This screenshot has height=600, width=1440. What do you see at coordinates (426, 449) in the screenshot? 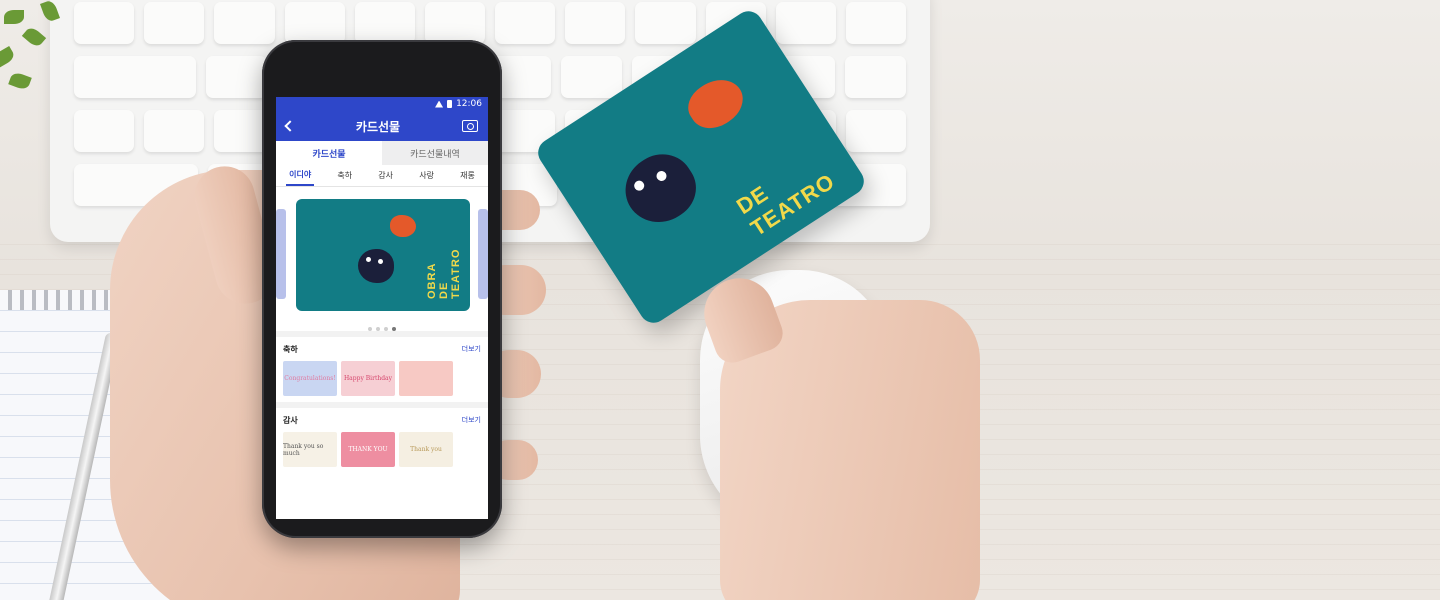
I see `card-thumbnail: Thank you` at bounding box center [426, 449].